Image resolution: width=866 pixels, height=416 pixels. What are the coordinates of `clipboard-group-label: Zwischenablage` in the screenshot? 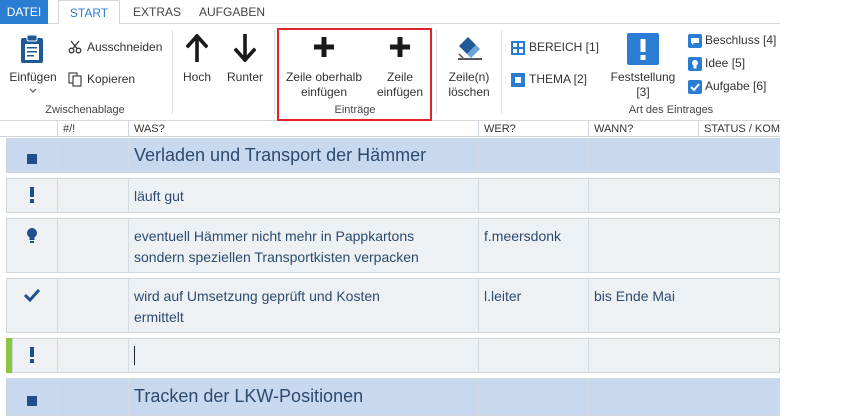 It's located at (85, 110).